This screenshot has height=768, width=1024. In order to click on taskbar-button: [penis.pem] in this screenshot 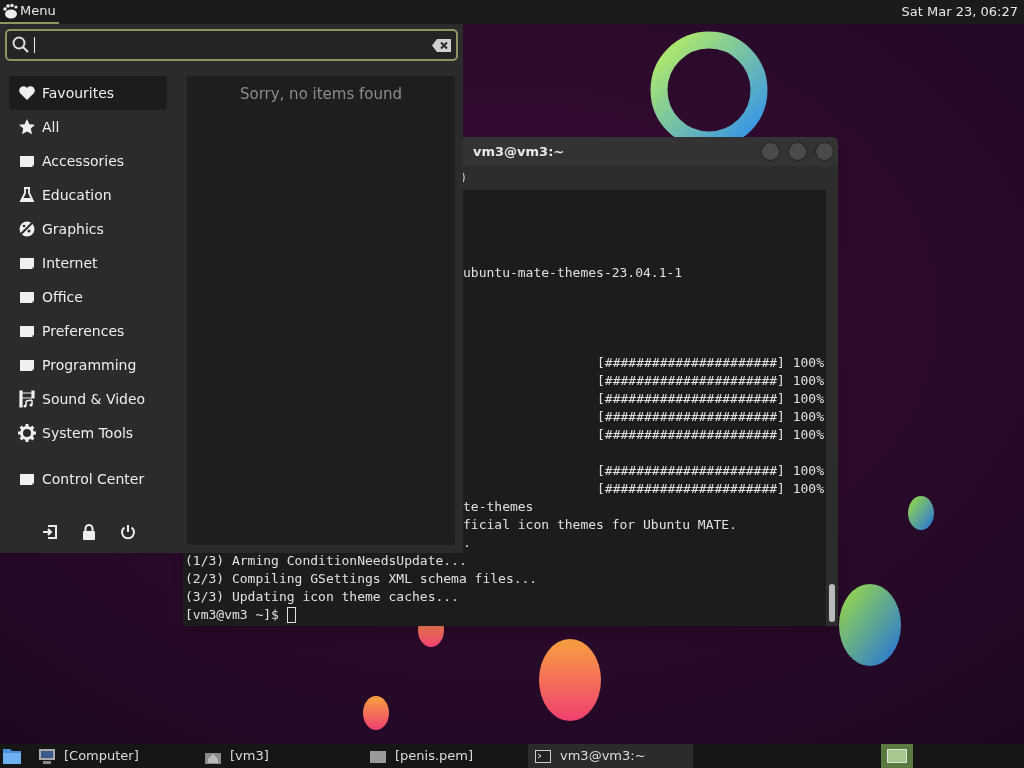, I will do `click(445, 756)`.